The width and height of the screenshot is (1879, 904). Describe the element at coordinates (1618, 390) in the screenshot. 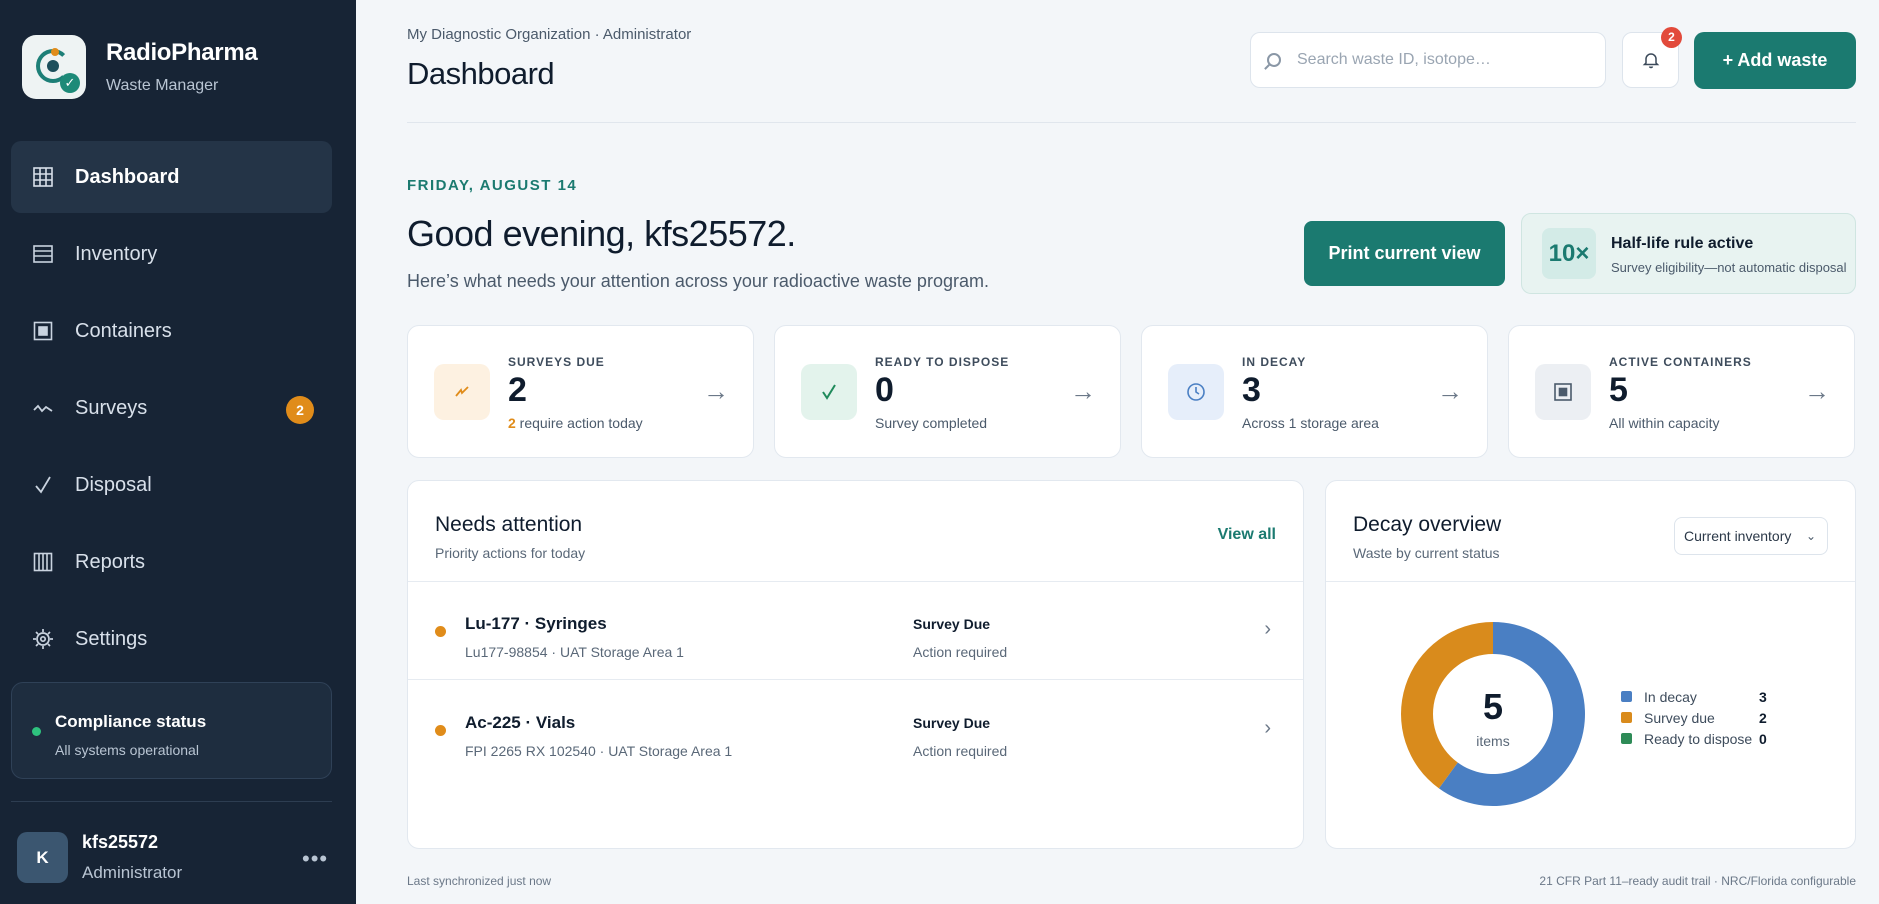

I see `stat-value: 5` at that location.